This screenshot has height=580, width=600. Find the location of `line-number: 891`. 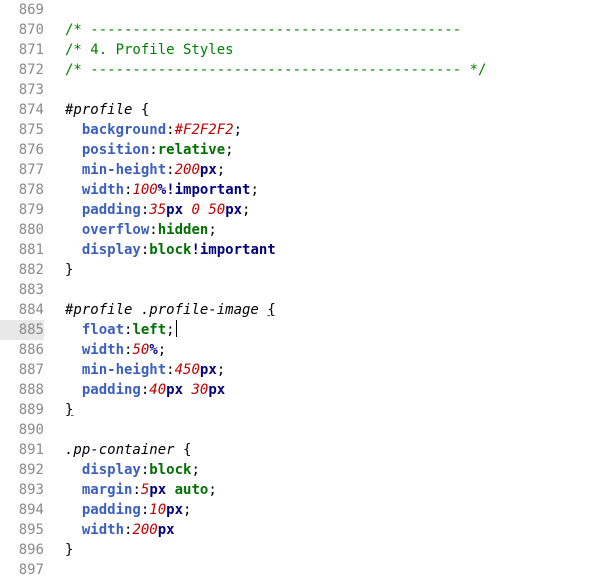

line-number: 891 is located at coordinates (22, 450).